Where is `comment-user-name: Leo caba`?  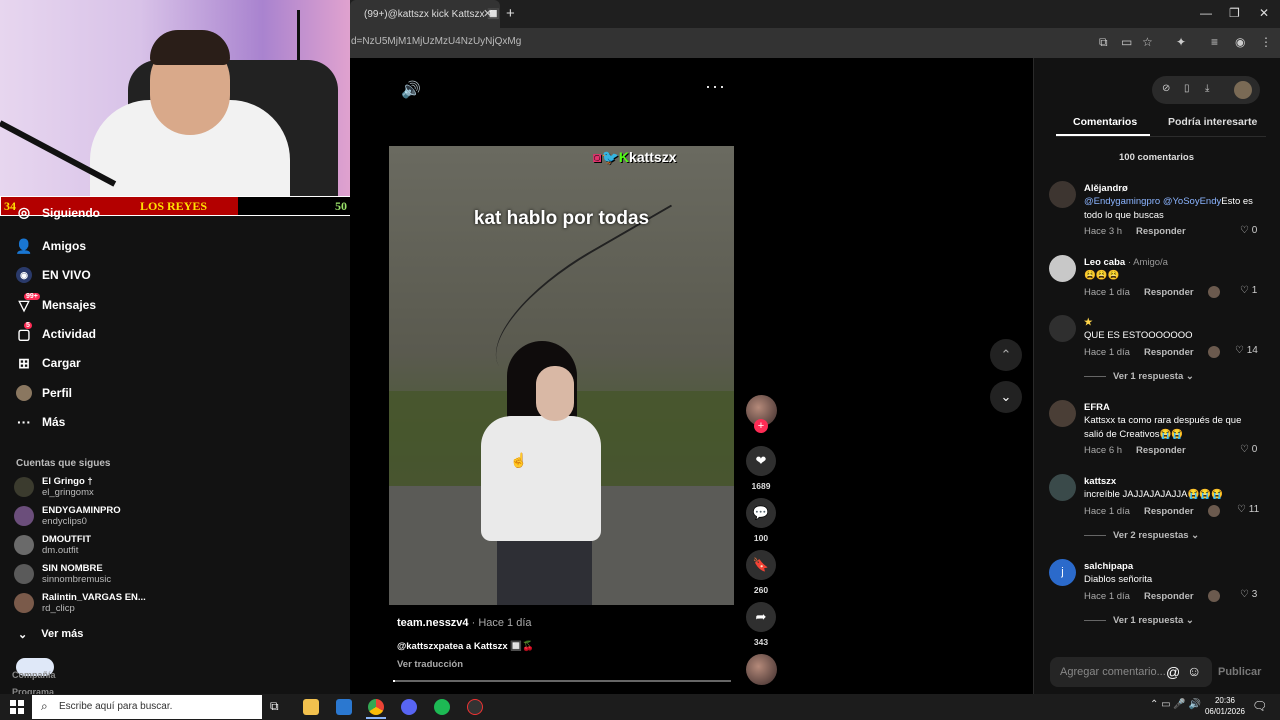 comment-user-name: Leo caba is located at coordinates (1104, 262).